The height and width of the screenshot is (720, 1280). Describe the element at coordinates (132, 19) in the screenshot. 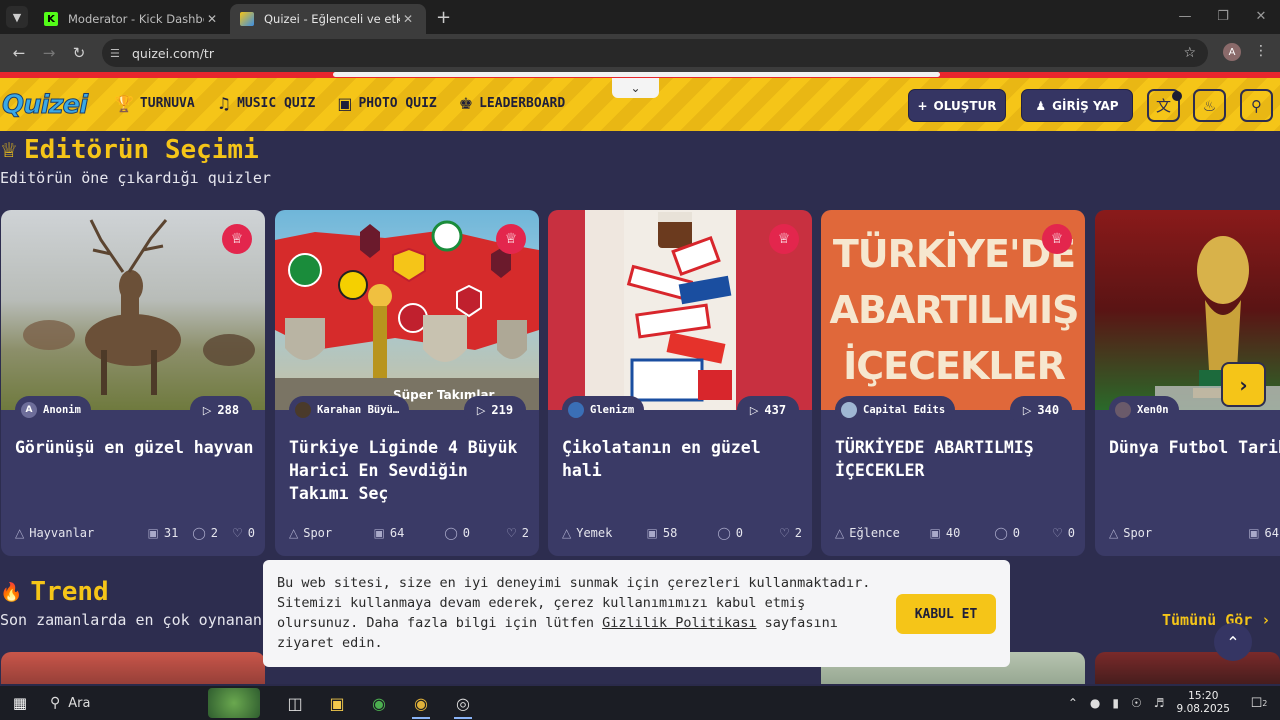

I see `tab-kick-dashboard: K Moderator - Kick Dashboard ✕` at that location.